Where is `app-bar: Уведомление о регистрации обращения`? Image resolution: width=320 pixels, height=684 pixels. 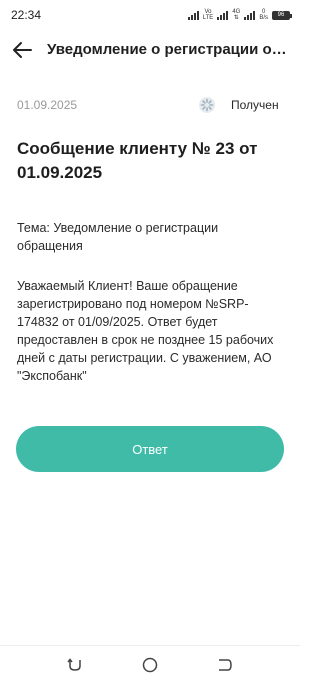
app-bar: Уведомление о регистрации обращения is located at coordinates (150, 50).